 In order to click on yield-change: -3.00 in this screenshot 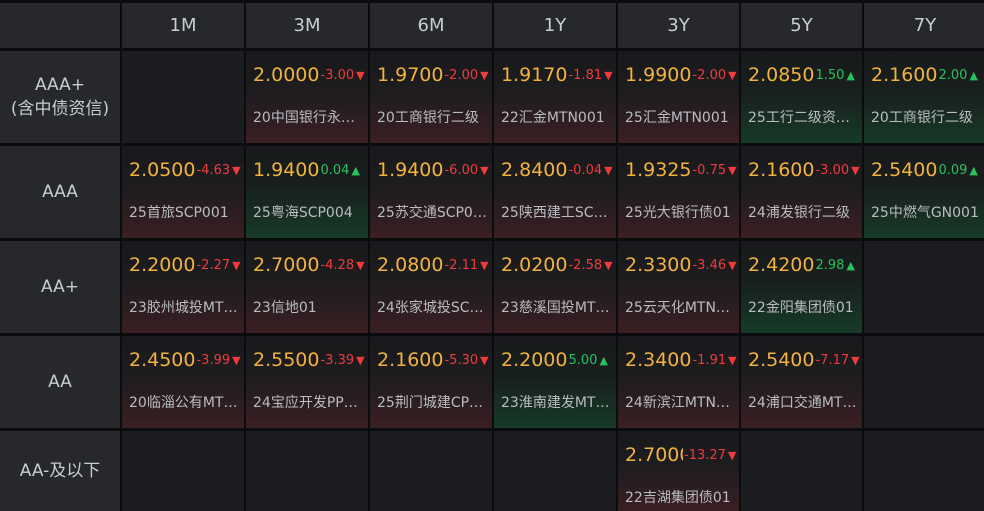, I will do `click(337, 75)`.